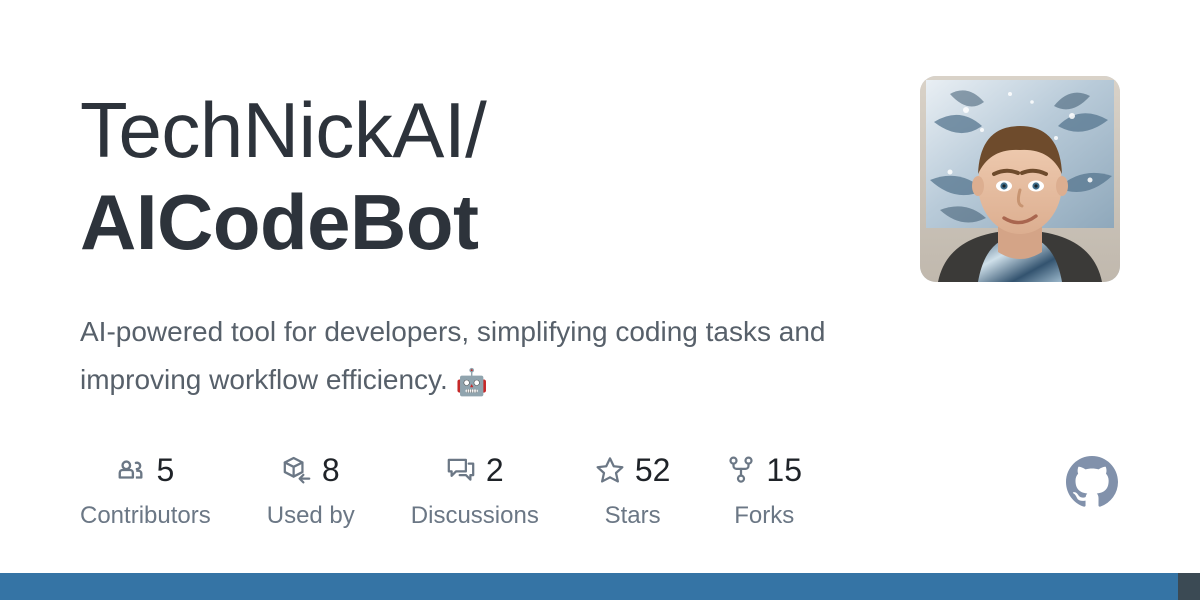  I want to click on page-title: TechNickAI/AICodeBot, so click(283, 176).